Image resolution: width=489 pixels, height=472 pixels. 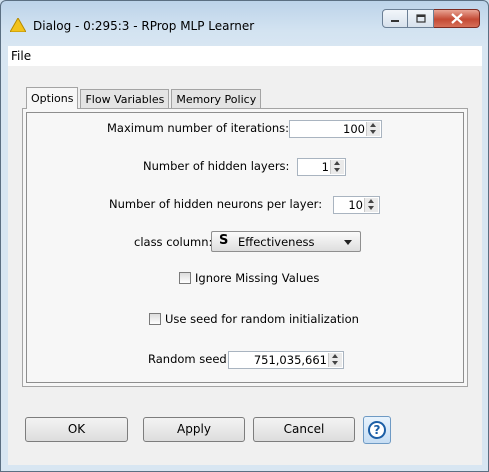 I want to click on close-icon, so click(x=456, y=18).